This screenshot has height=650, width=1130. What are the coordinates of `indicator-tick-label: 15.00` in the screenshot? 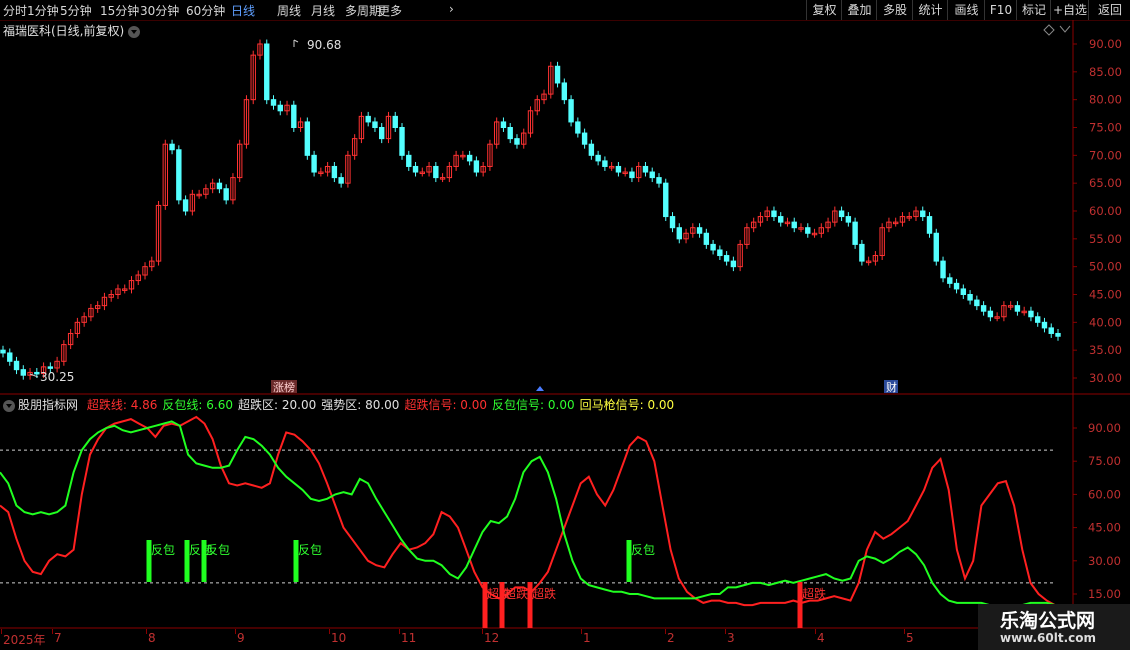 It's located at (1104, 594).